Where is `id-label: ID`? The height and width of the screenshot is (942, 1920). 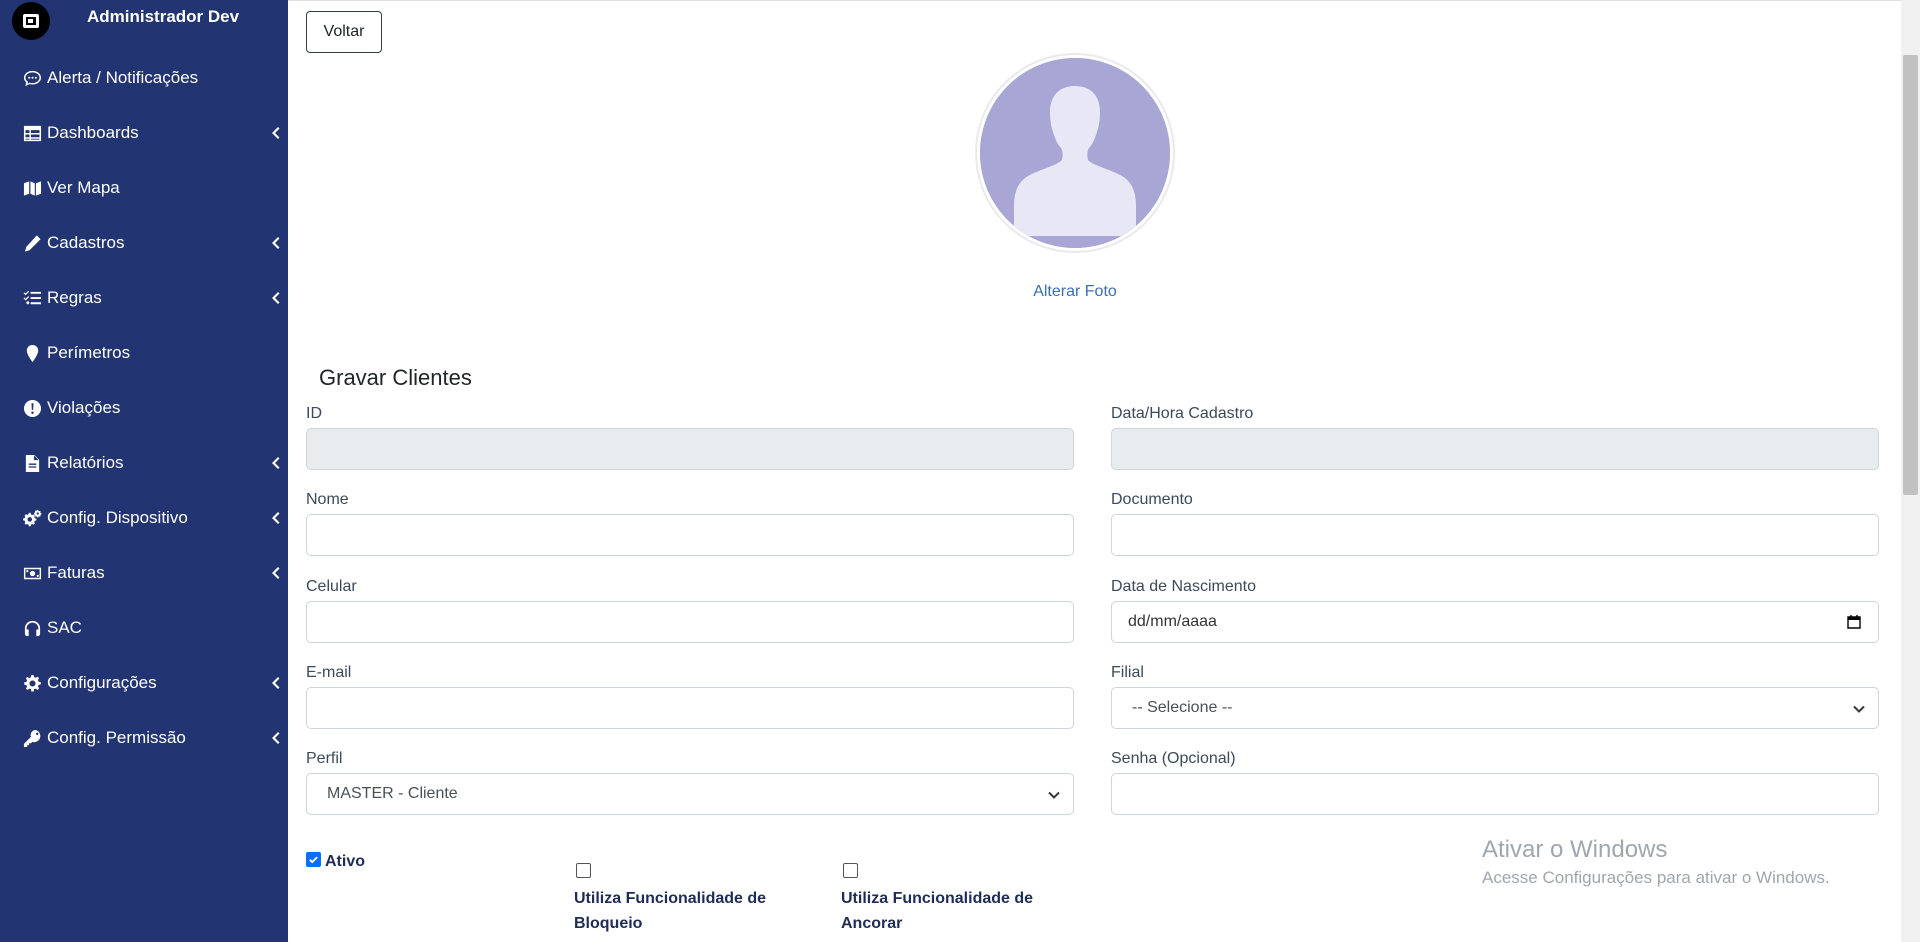
id-label: ID is located at coordinates (314, 413).